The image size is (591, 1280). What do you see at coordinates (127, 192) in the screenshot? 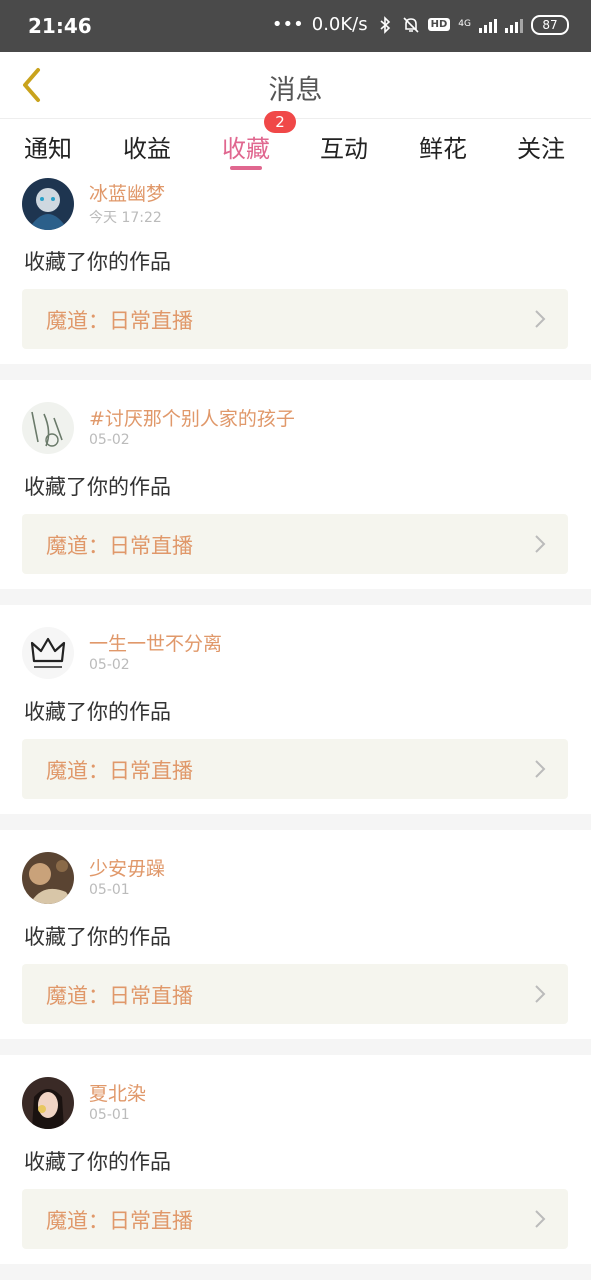
I see `username: 冰蓝幽梦` at bounding box center [127, 192].